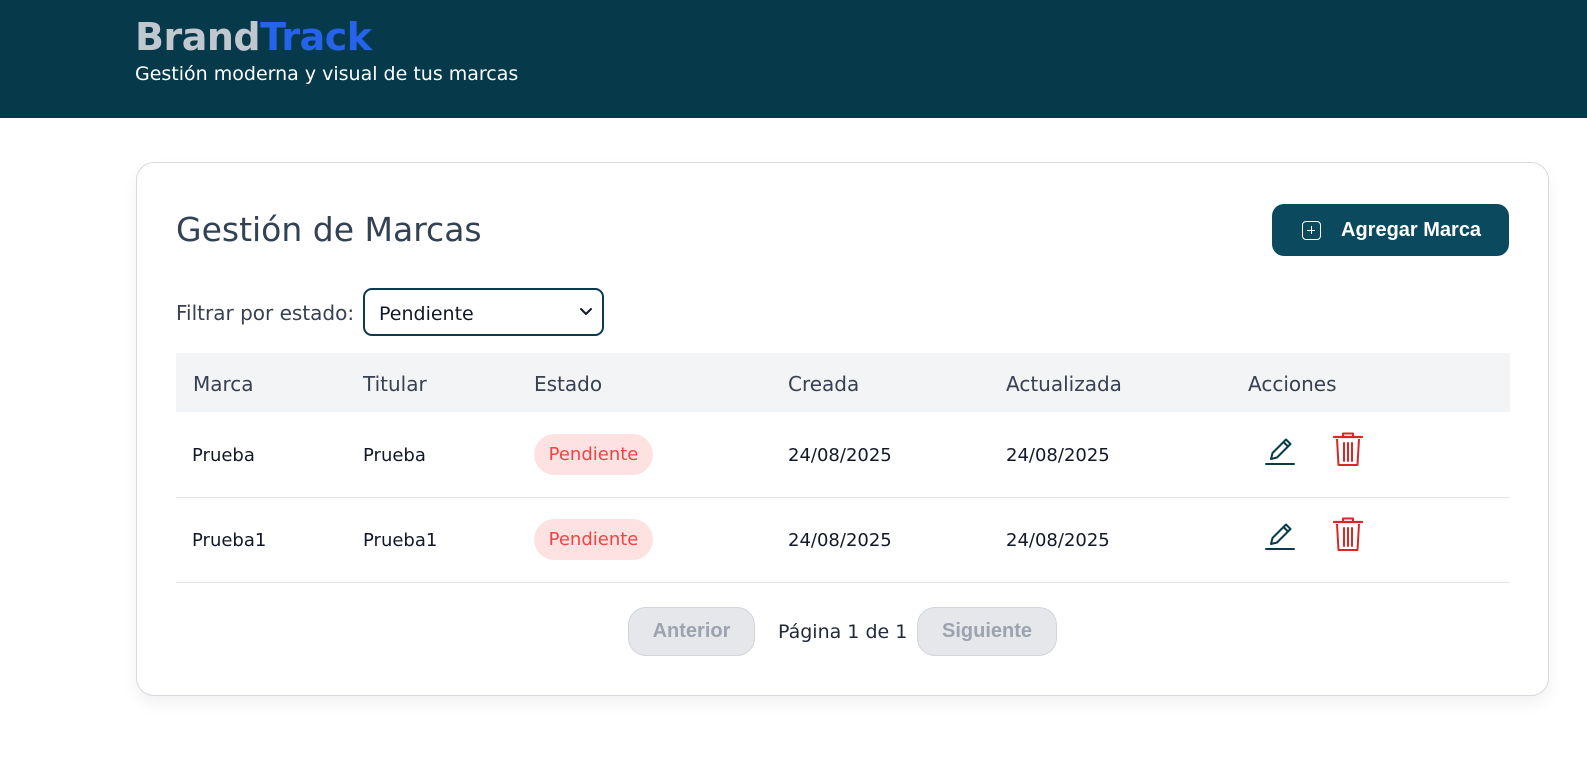 The height and width of the screenshot is (758, 1587). I want to click on brand-tagline: Gestión moderna y visual de tus marcas, so click(327, 74).